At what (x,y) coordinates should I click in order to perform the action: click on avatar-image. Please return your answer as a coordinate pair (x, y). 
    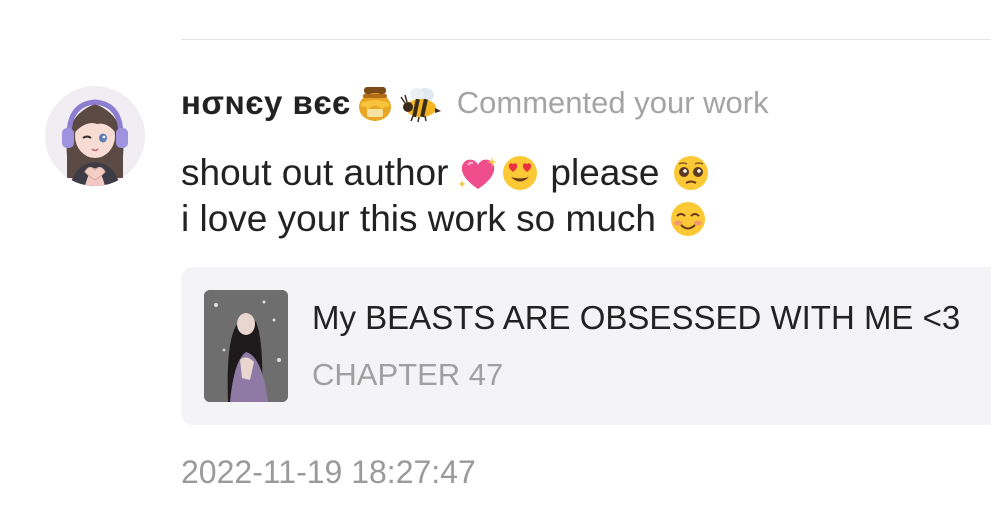
    Looking at the image, I should click on (95, 136).